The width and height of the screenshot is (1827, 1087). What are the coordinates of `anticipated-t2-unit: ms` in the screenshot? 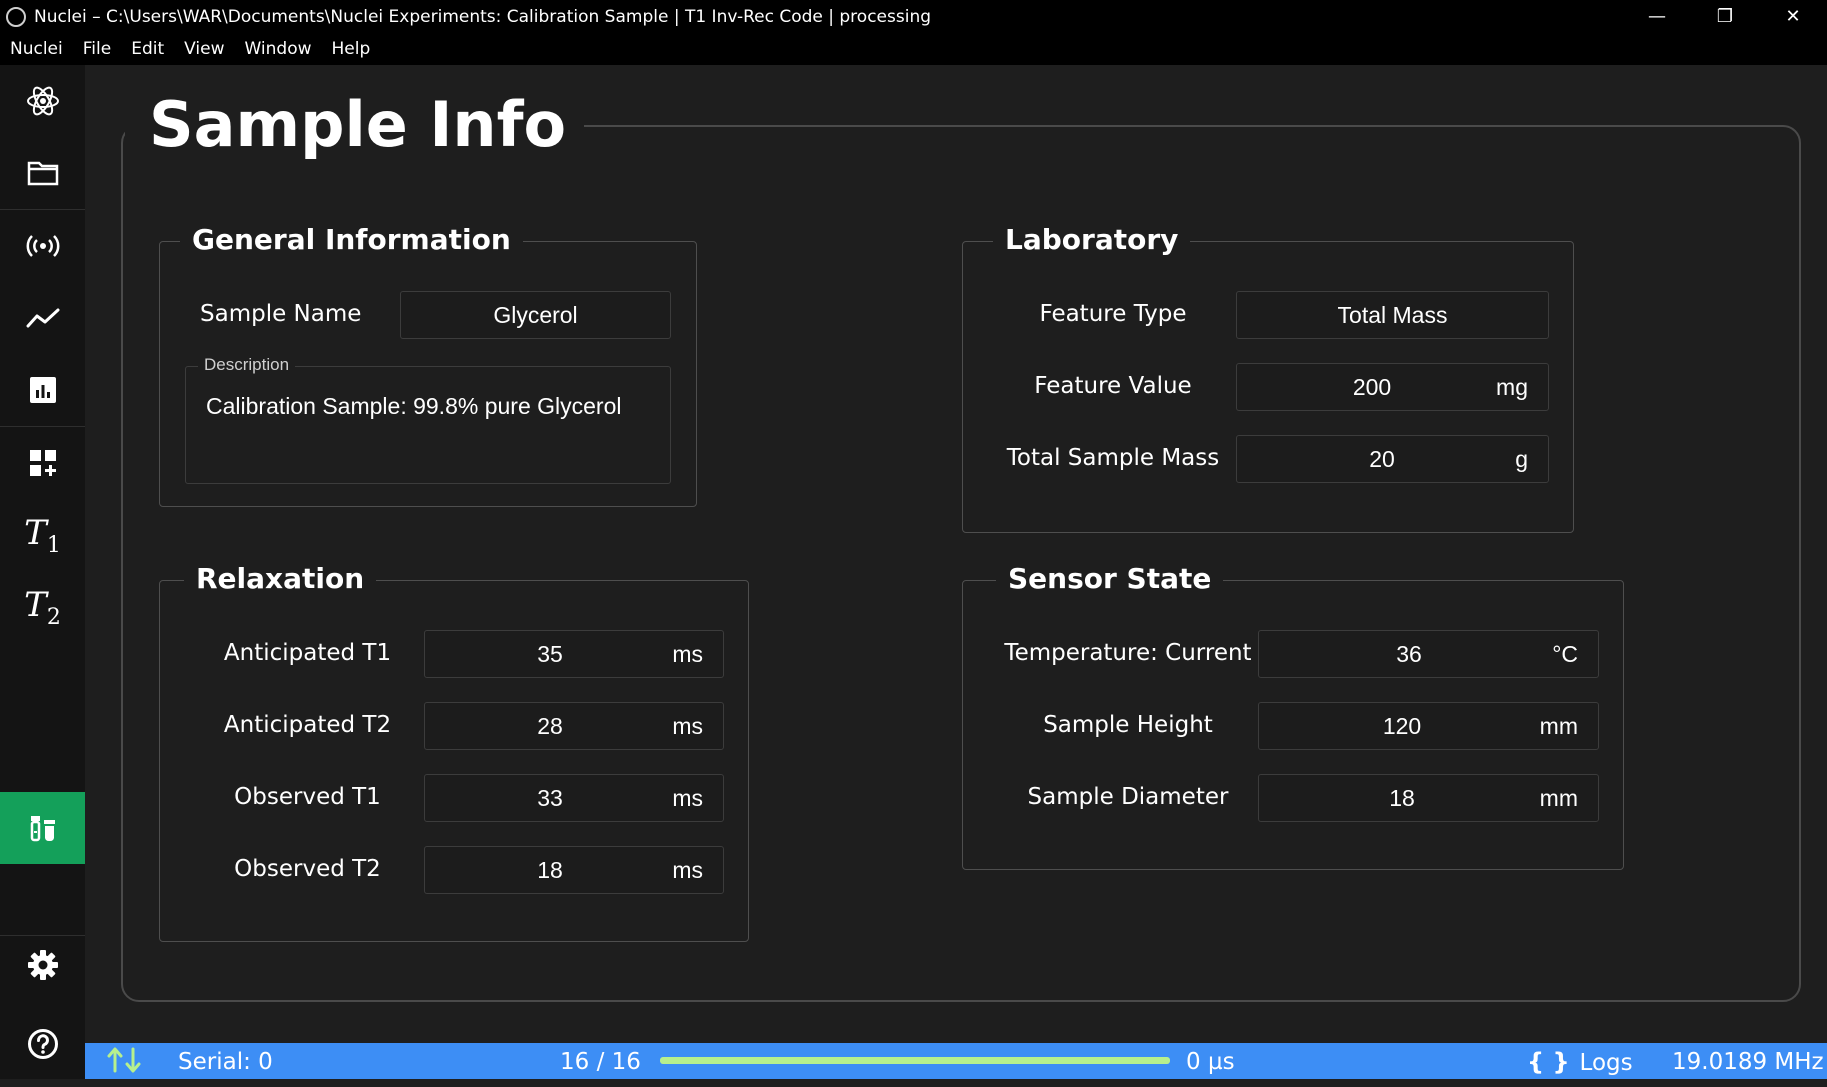 It's located at (687, 726).